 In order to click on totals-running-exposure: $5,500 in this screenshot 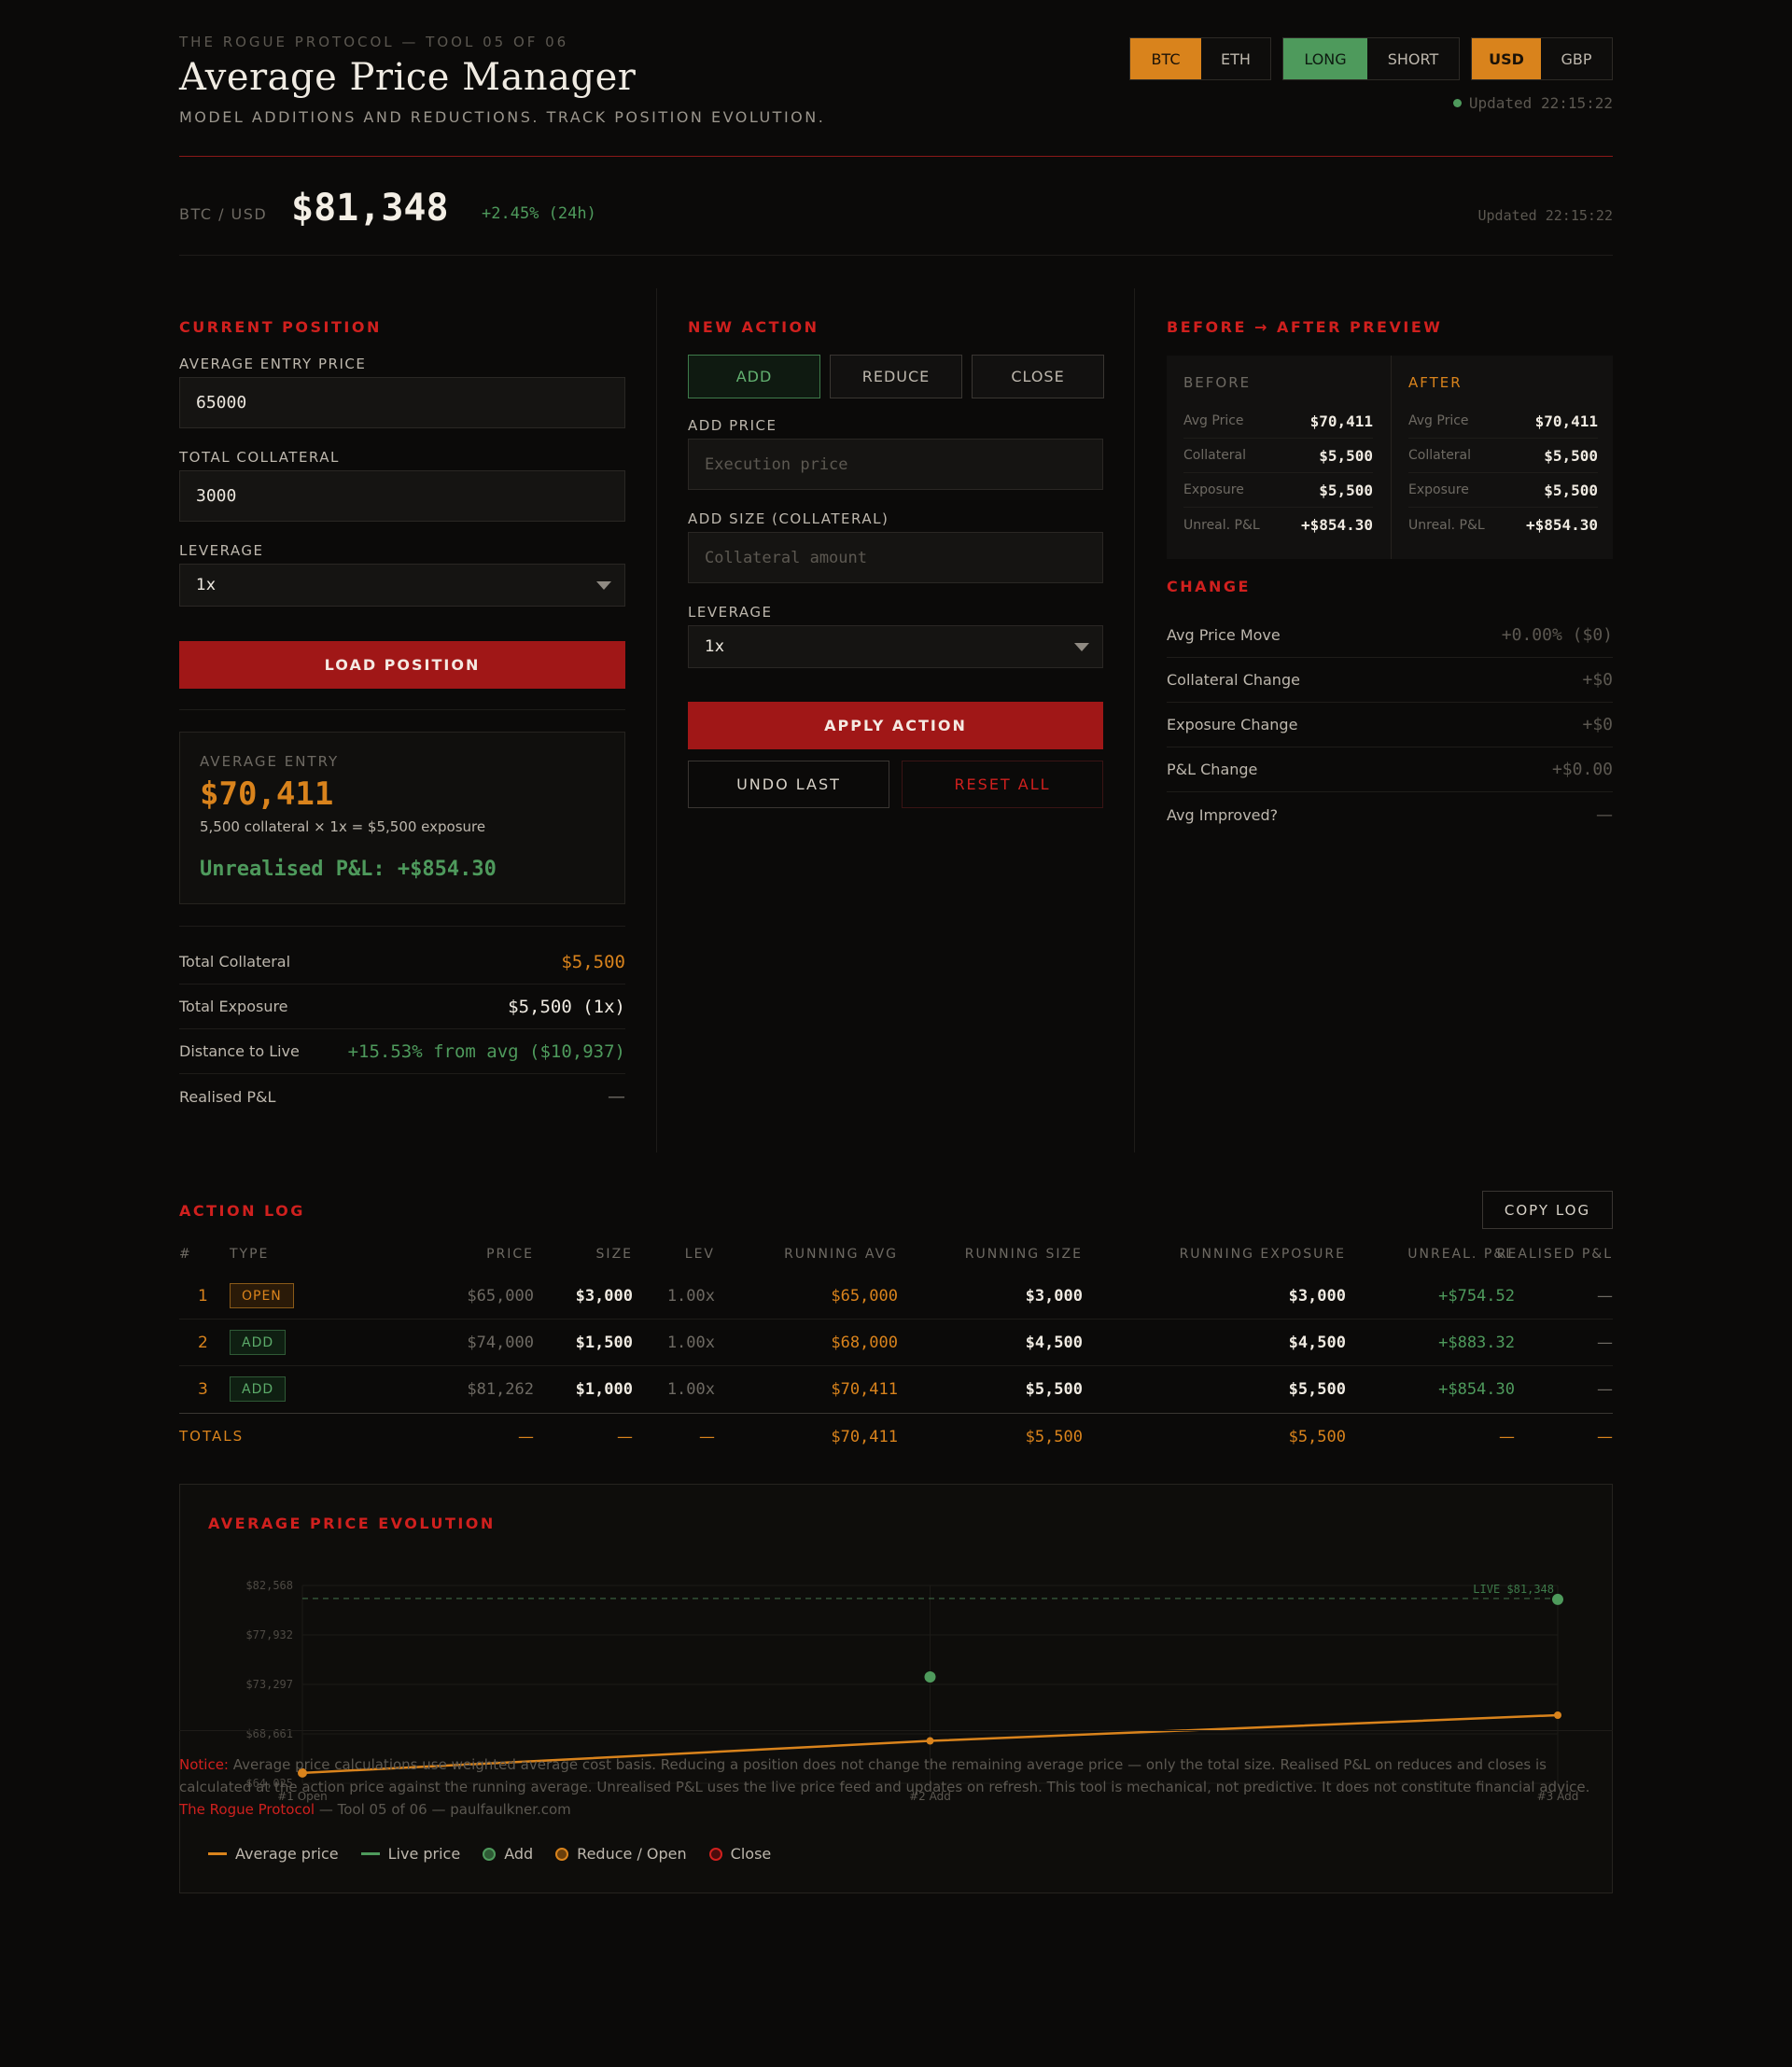, I will do `click(1317, 1437)`.